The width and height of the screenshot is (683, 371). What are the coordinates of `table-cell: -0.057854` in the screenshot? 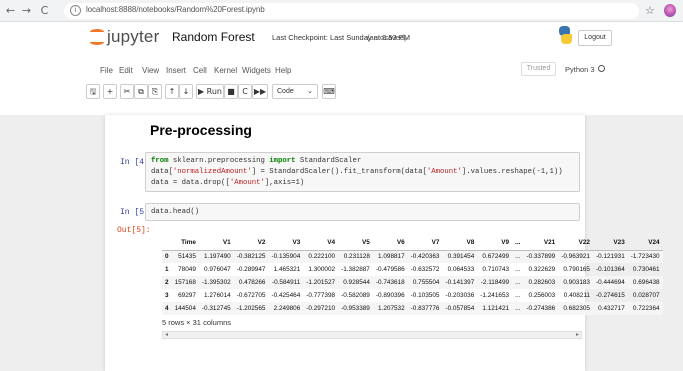 It's located at (460, 308).